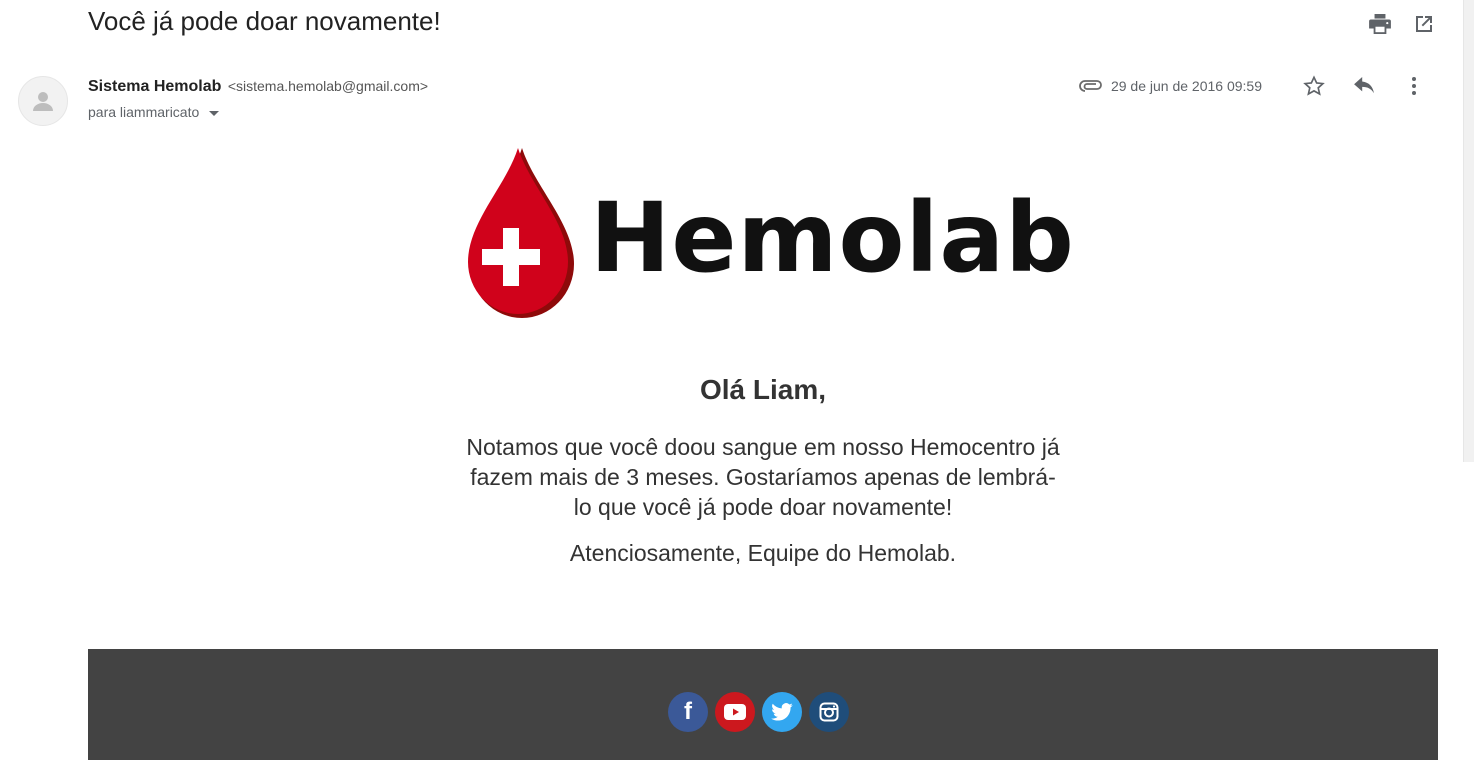  I want to click on twitter-icon, so click(782, 712).